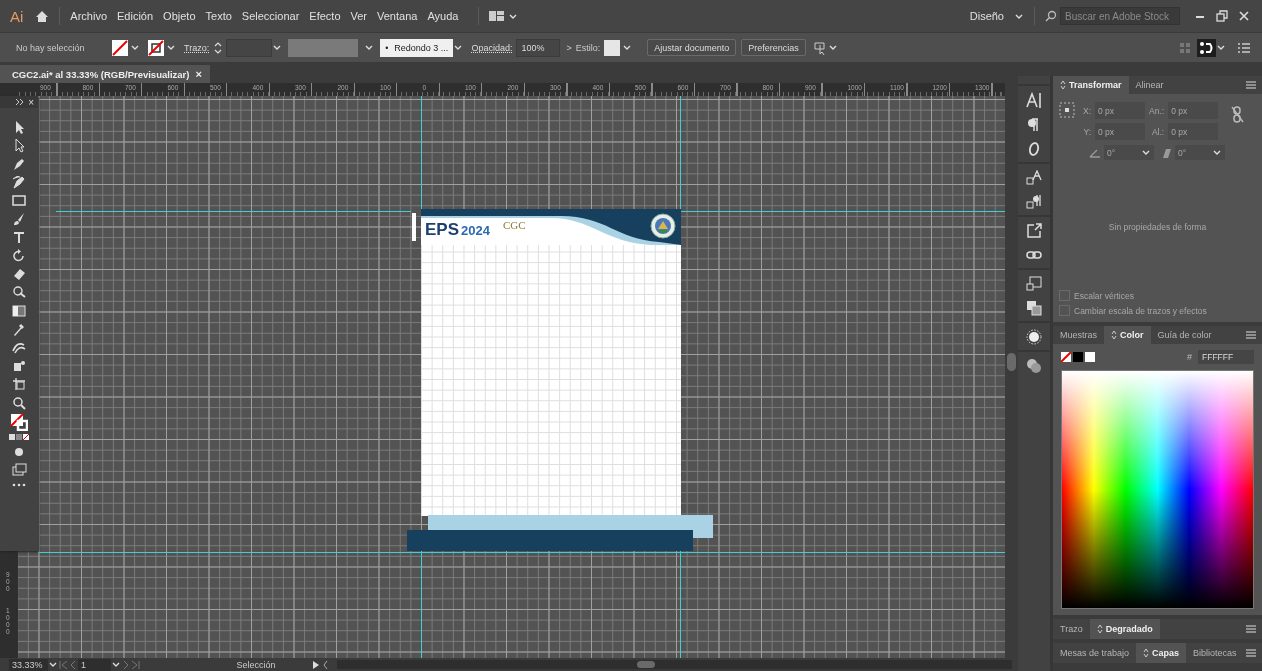  What do you see at coordinates (19, 310) in the screenshot?
I see `gradient-tool-icon` at bounding box center [19, 310].